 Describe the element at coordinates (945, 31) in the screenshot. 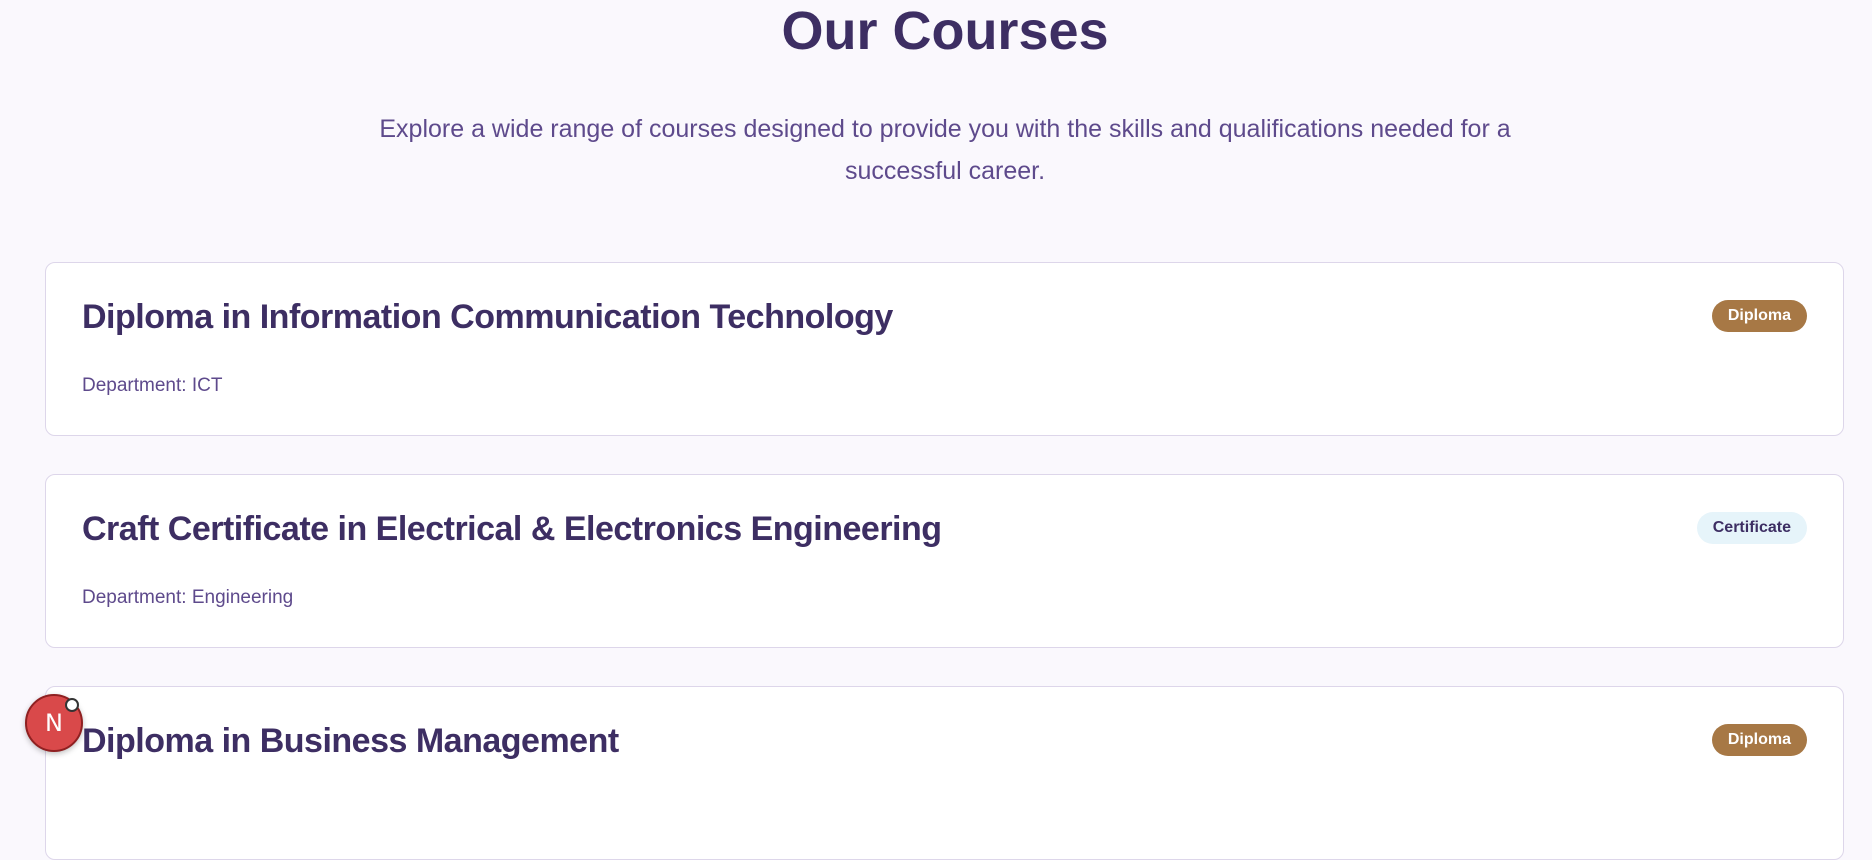

I see `page-title: Our Courses` at that location.